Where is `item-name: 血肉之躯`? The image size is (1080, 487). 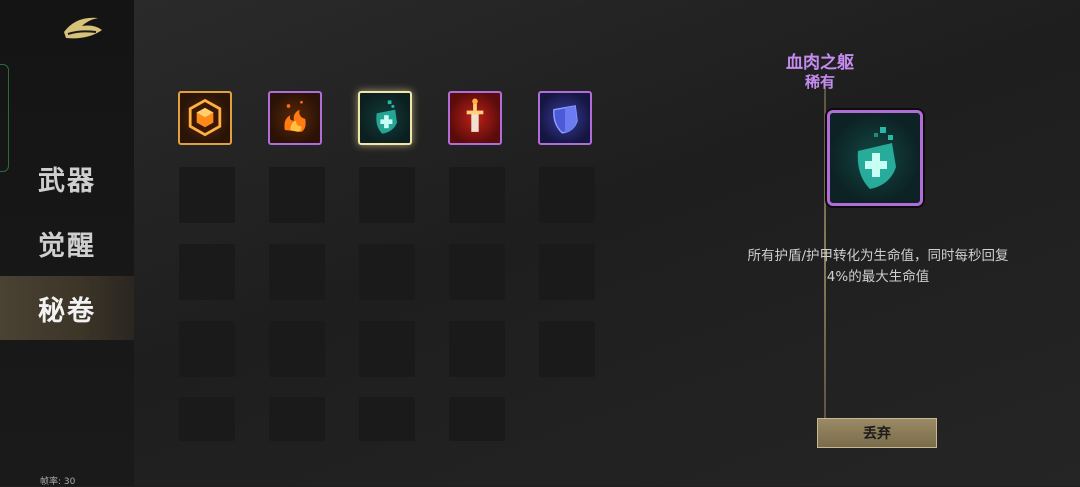 item-name: 血肉之躯 is located at coordinates (820, 63).